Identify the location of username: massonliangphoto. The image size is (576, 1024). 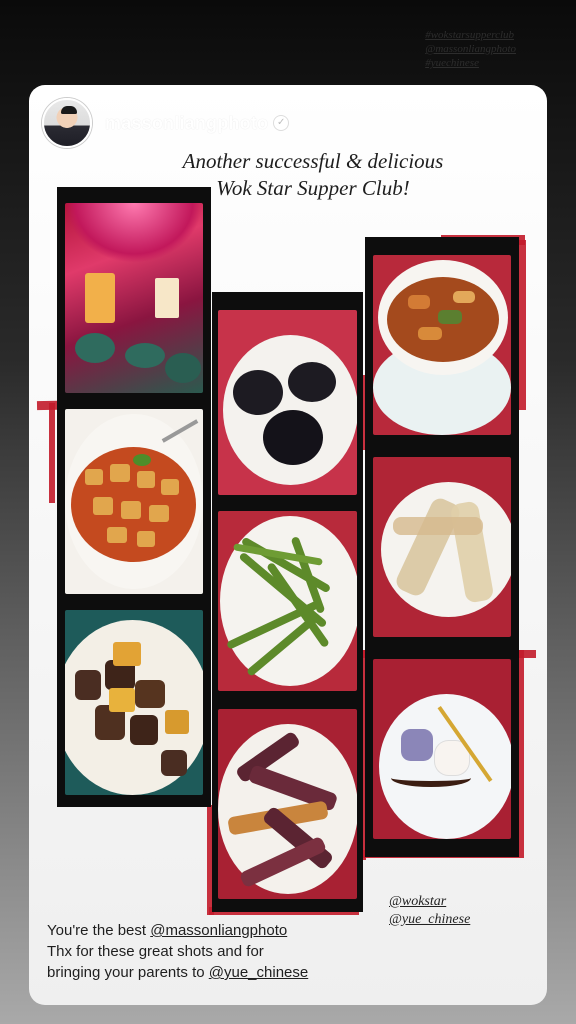
(186, 123).